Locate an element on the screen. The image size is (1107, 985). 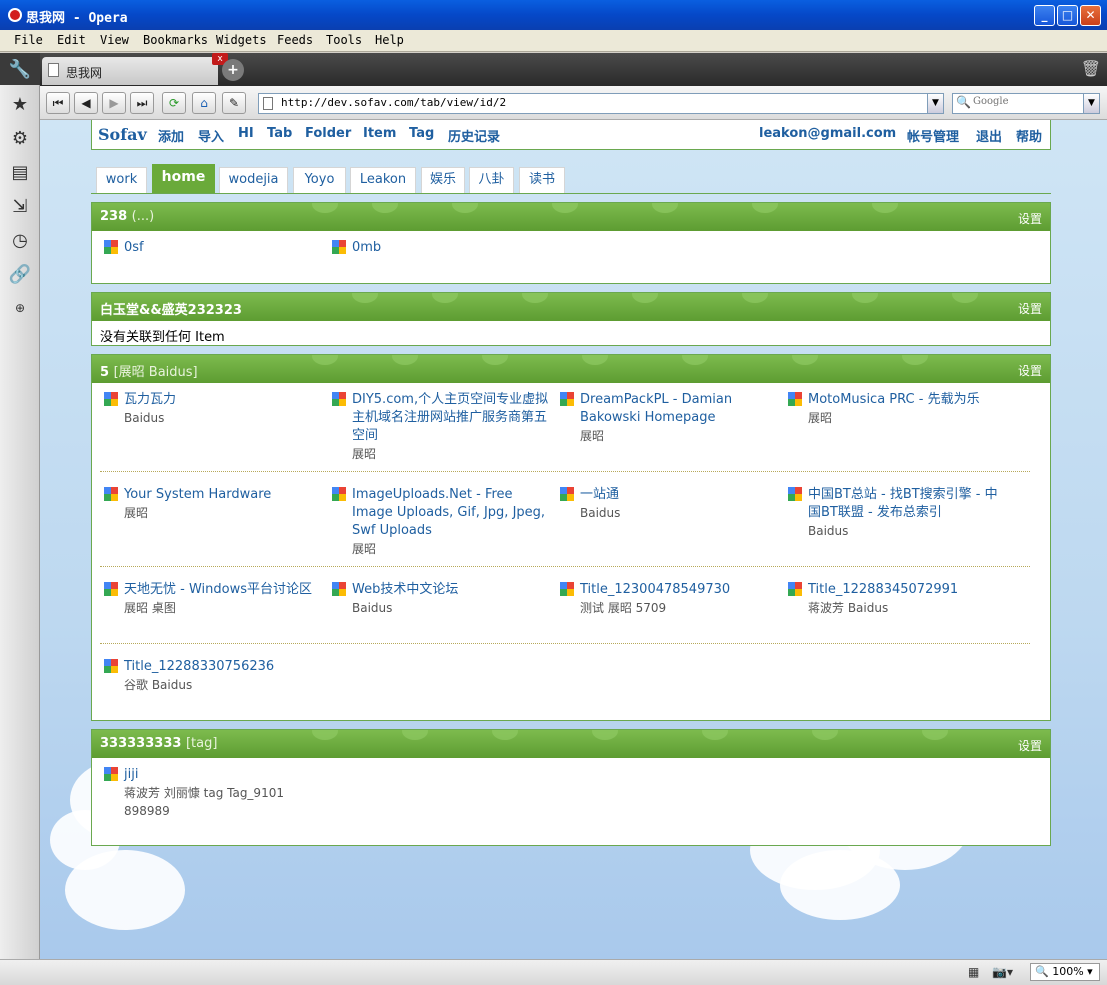
nav-folder: Folder is located at coordinates (328, 133).